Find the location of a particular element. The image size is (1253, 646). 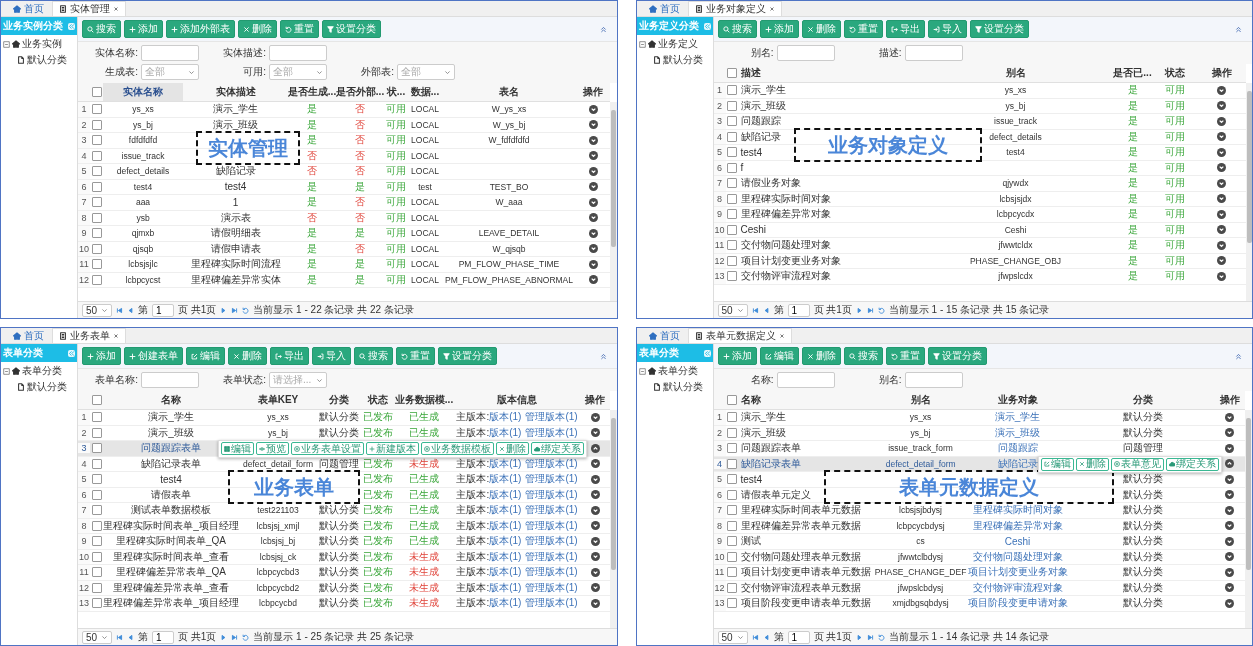

refresh-icon is located at coordinates (246, 637).